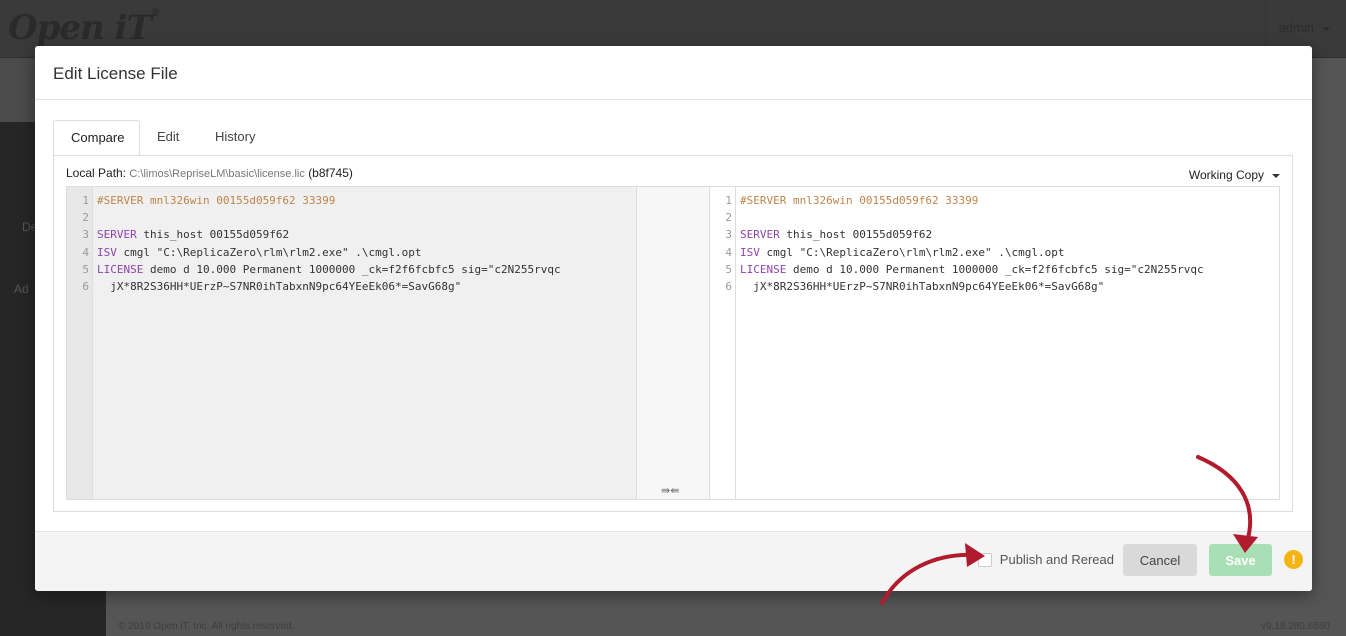  What do you see at coordinates (1056, 559) in the screenshot?
I see `publish-reread-label: Publish and Reread` at bounding box center [1056, 559].